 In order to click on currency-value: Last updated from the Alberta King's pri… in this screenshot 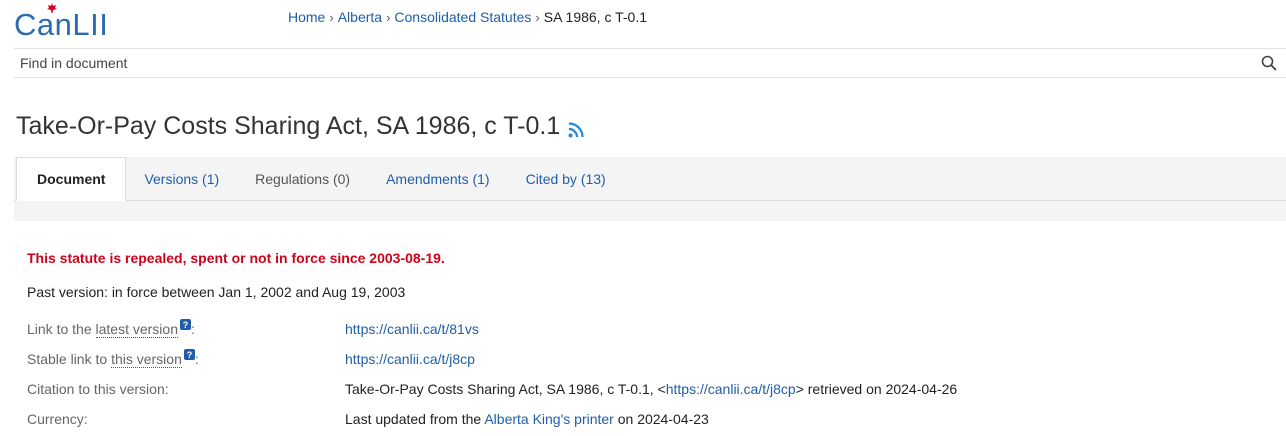, I will do `click(527, 419)`.